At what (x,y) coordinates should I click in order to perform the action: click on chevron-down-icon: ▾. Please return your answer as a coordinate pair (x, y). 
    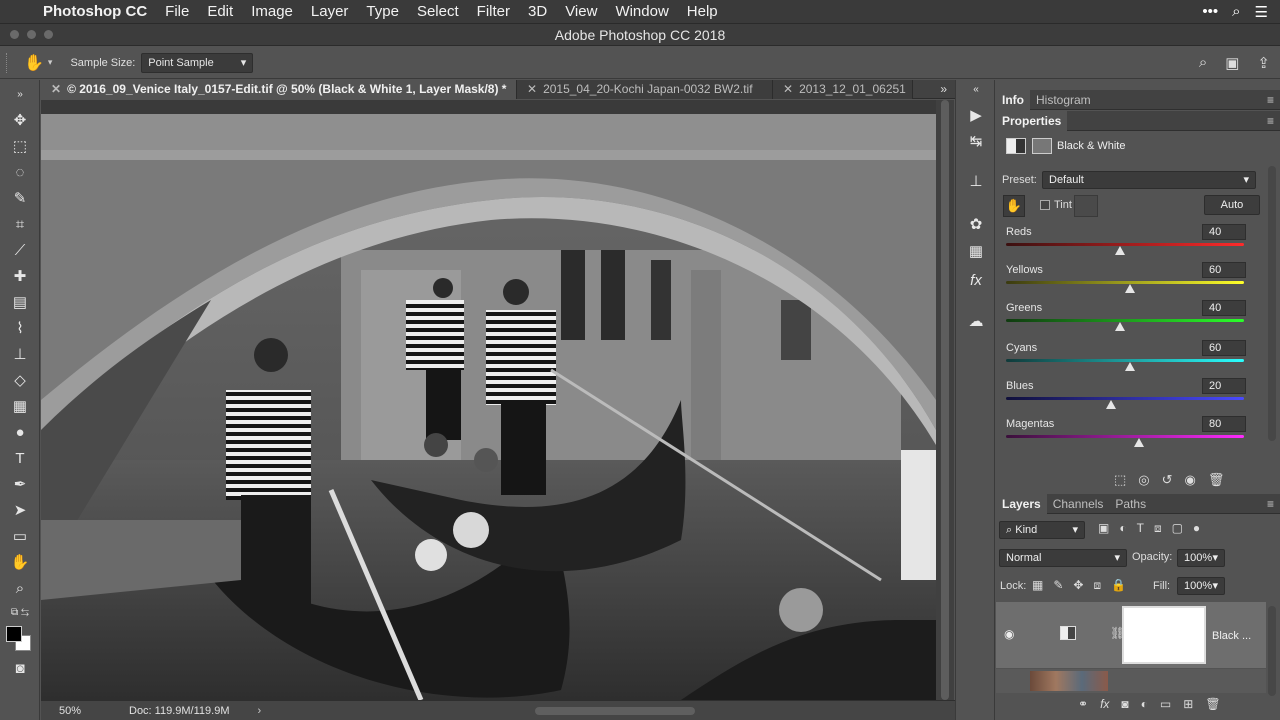
    Looking at the image, I should click on (50, 62).